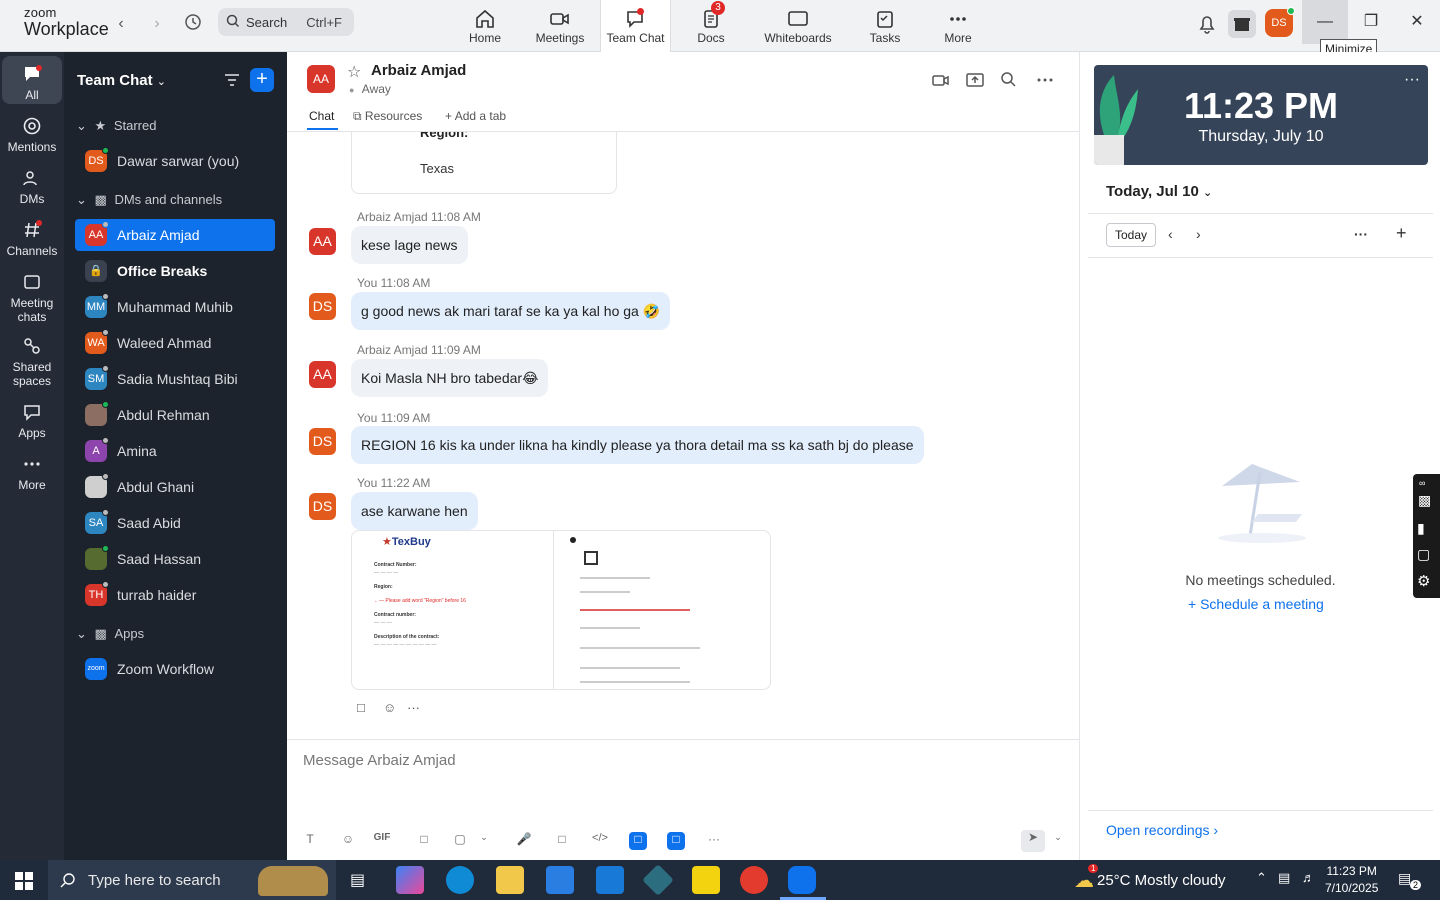  Describe the element at coordinates (32, 187) in the screenshot. I see `rail-dms: DMs` at that location.